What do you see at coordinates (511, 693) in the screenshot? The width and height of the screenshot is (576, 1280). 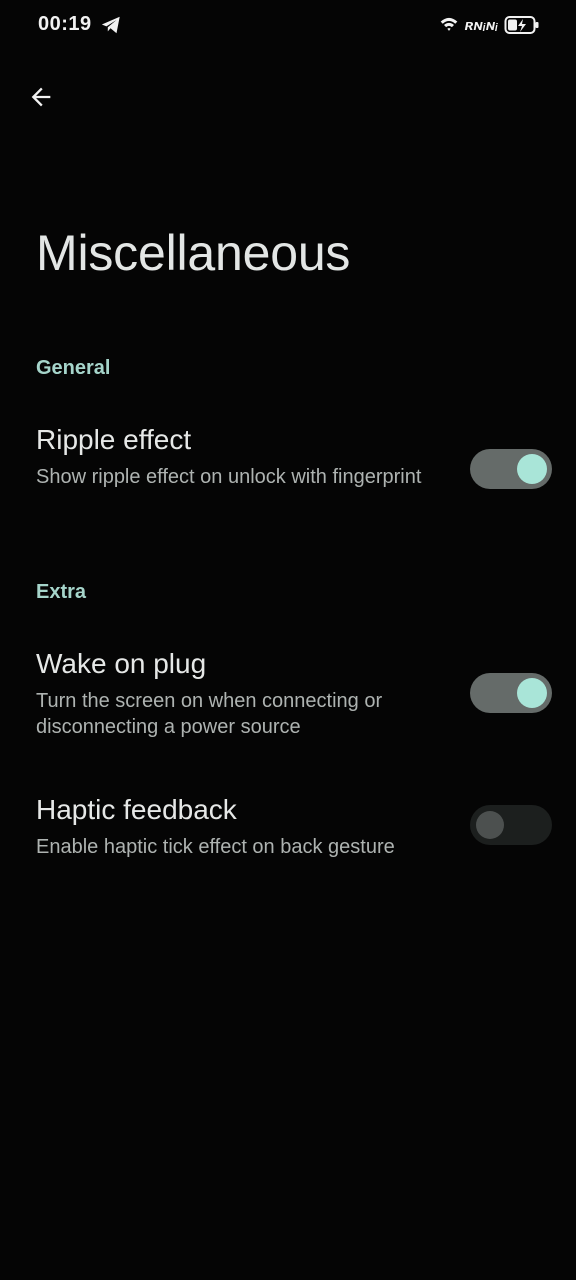 I see `wake-on-plug-toggle` at bounding box center [511, 693].